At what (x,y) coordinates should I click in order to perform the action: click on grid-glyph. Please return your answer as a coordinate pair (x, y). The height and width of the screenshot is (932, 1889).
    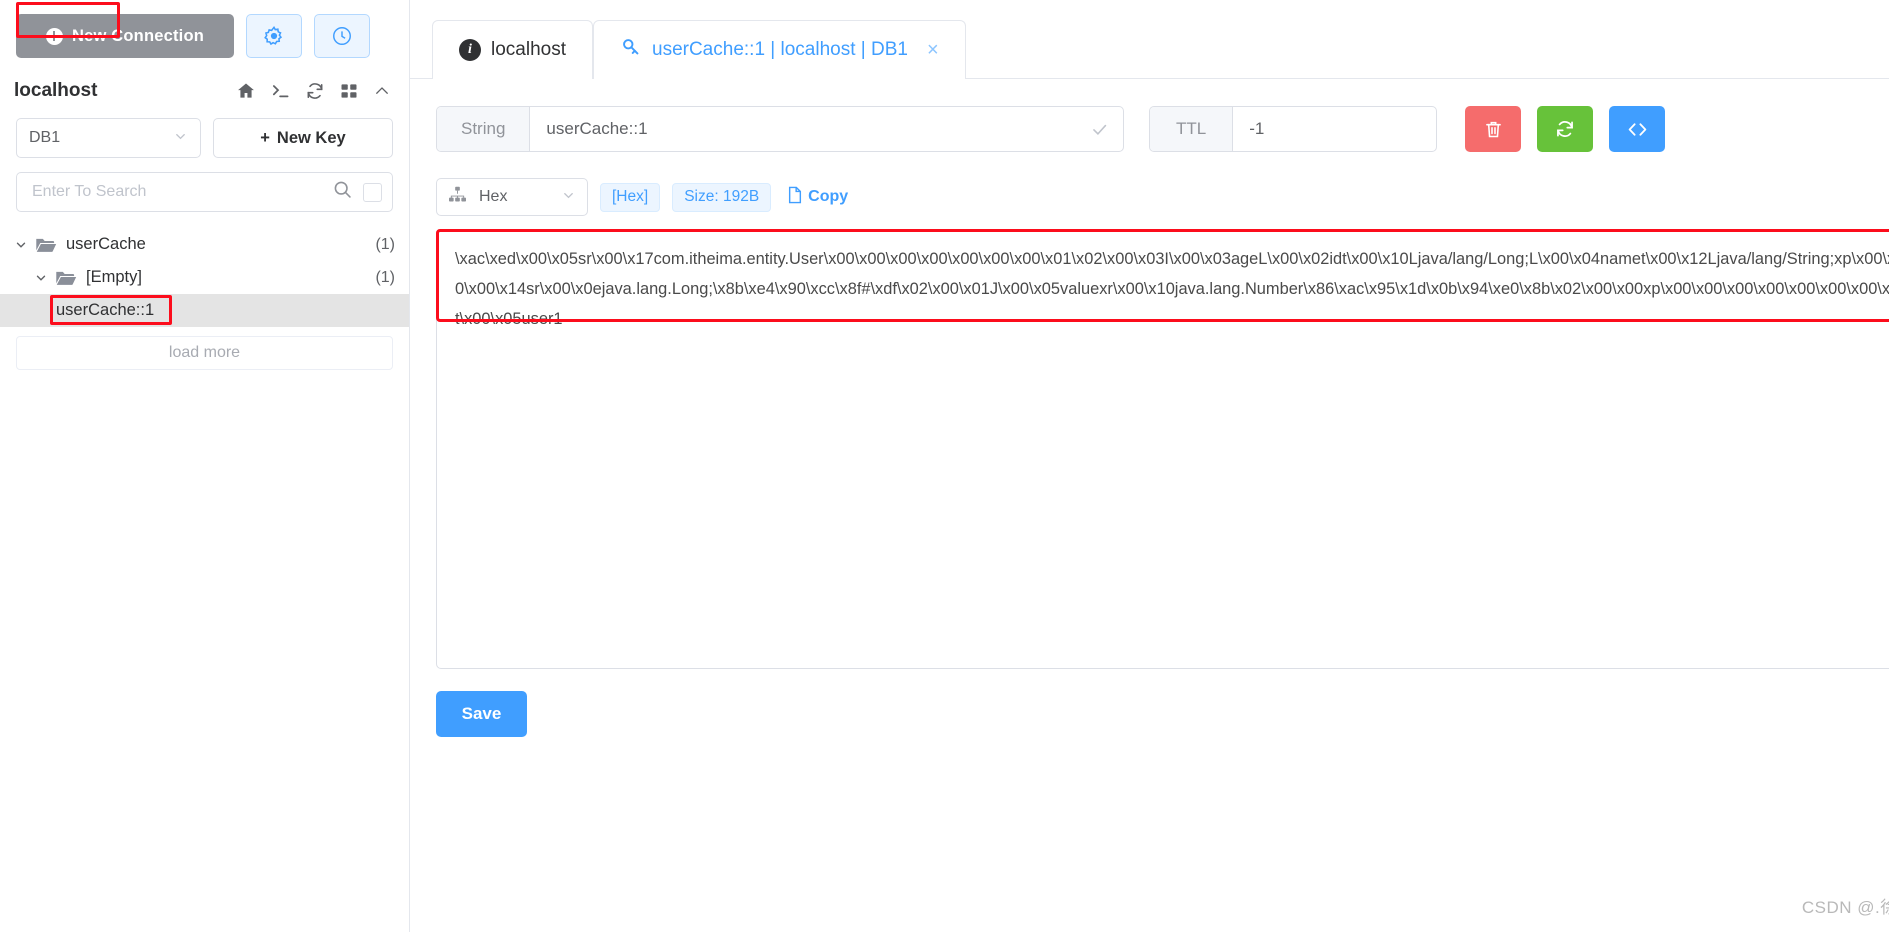
    Looking at the image, I should click on (349, 91).